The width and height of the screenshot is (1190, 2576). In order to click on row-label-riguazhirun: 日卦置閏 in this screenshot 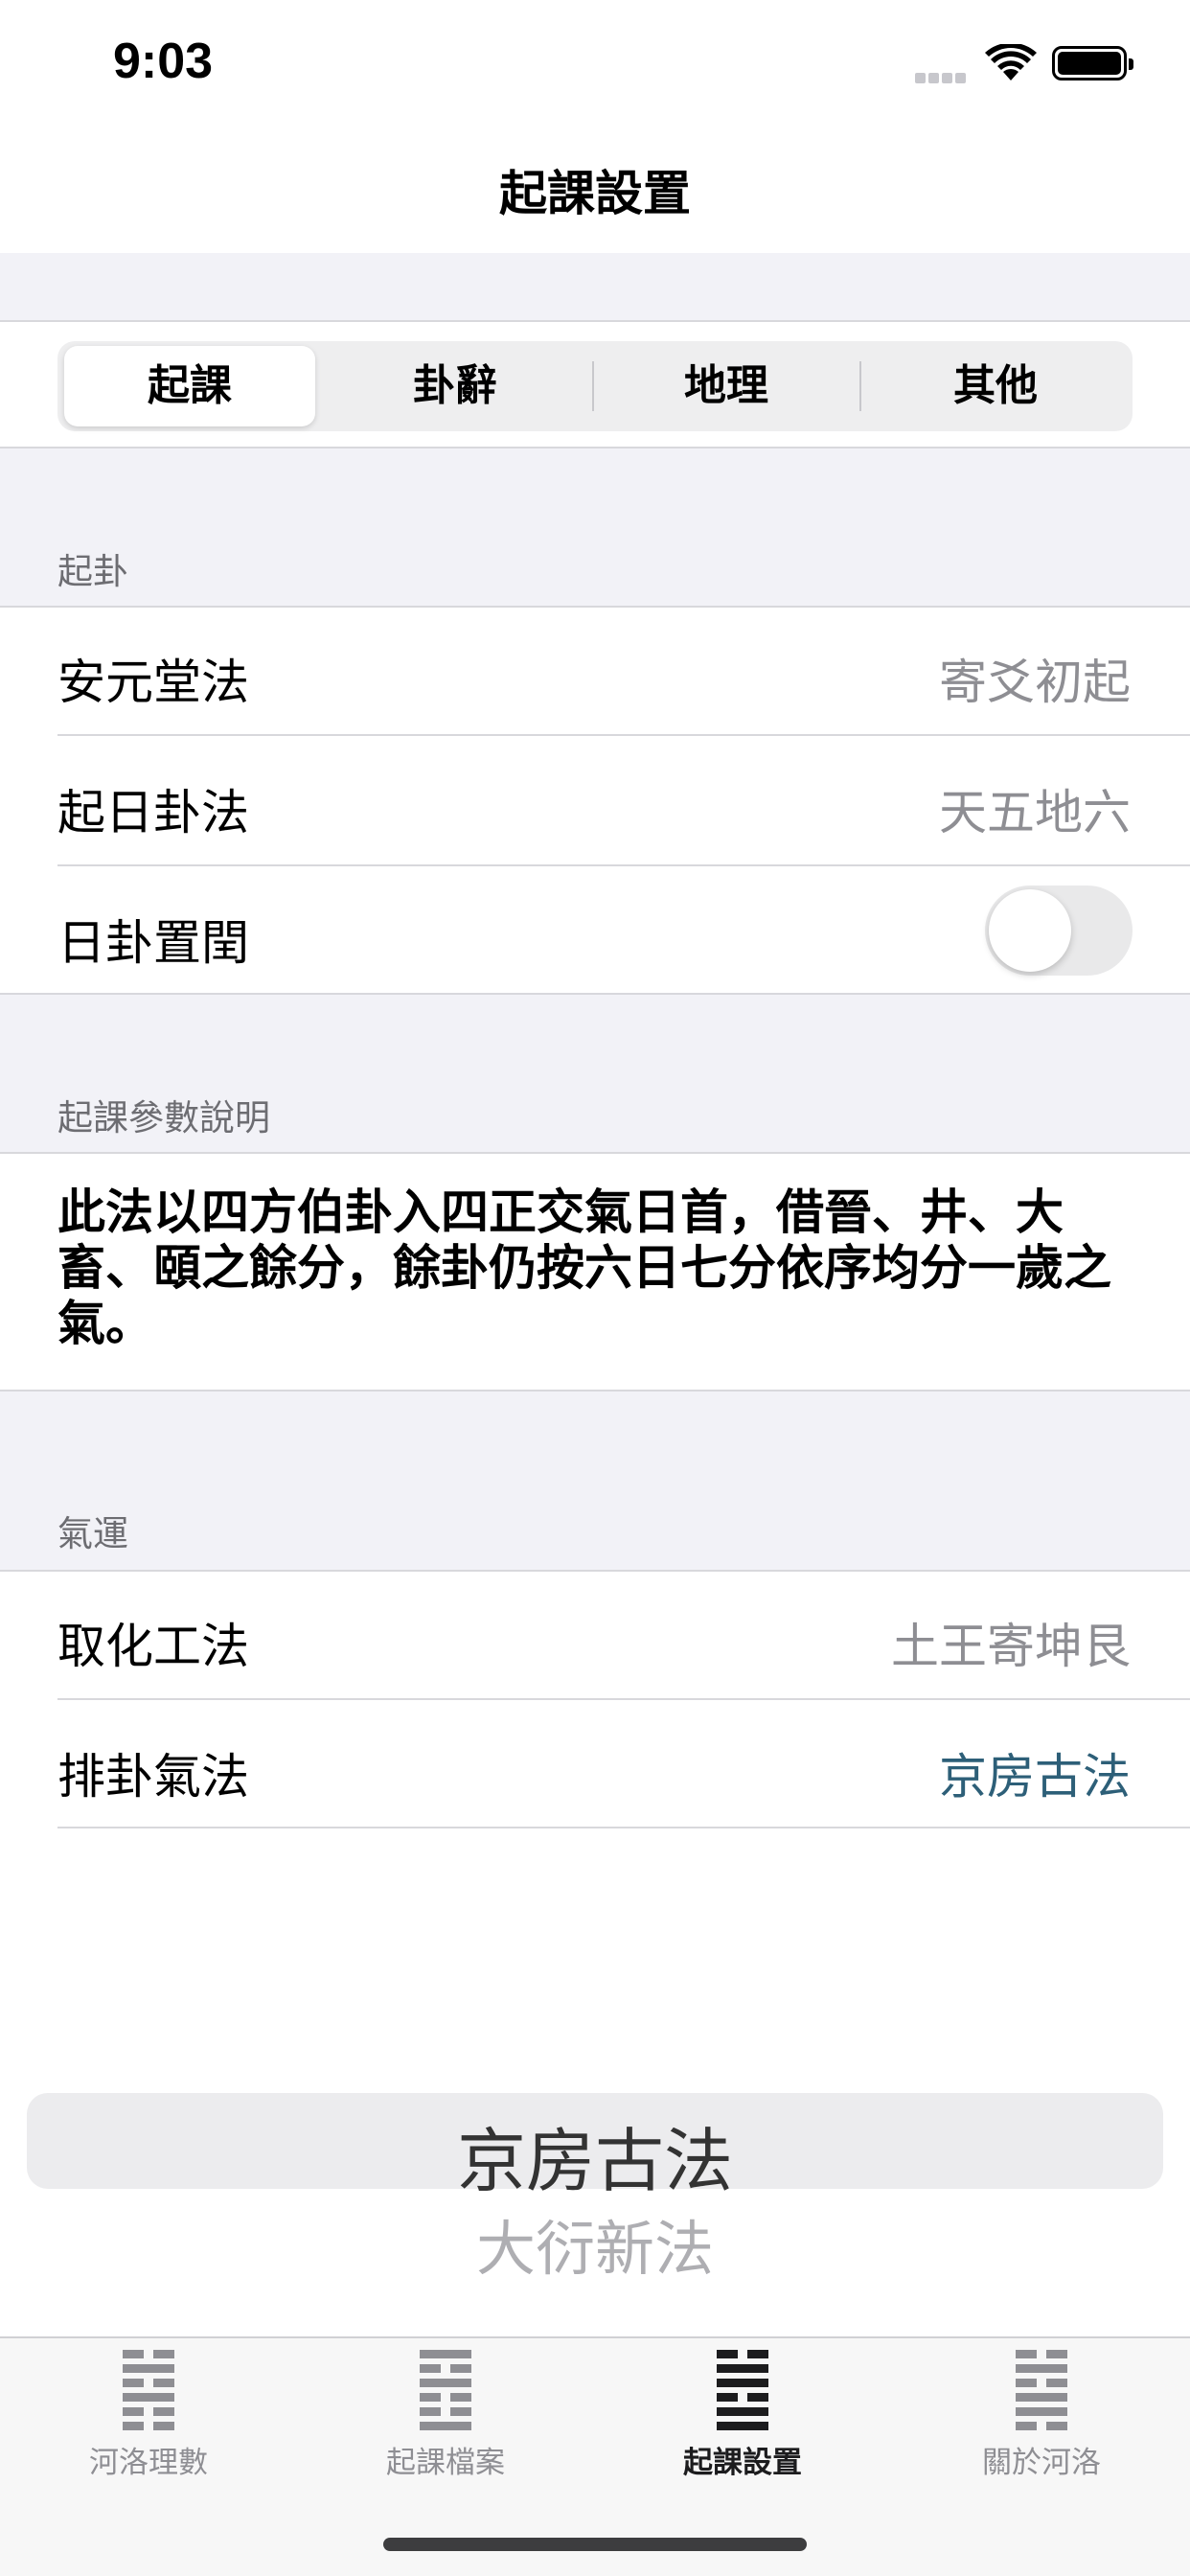, I will do `click(153, 943)`.